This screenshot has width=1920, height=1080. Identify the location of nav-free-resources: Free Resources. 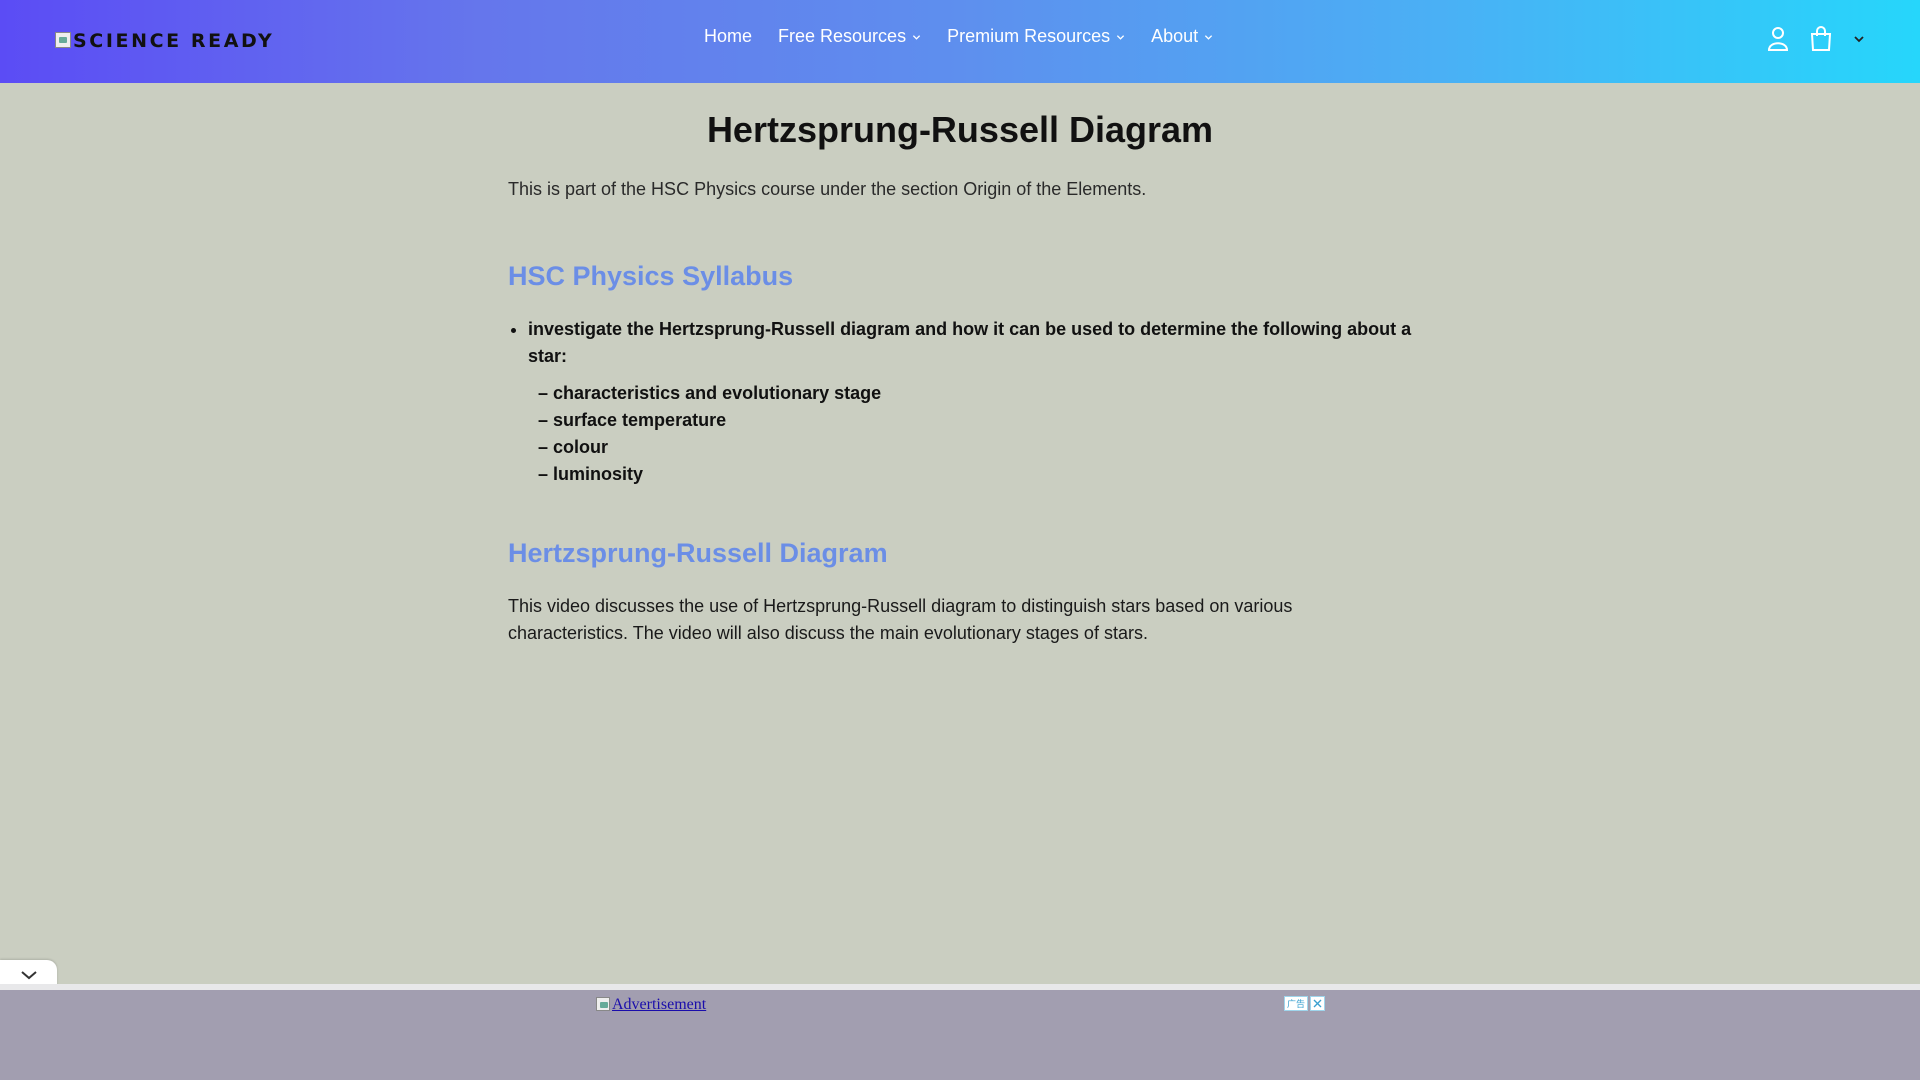
(849, 36).